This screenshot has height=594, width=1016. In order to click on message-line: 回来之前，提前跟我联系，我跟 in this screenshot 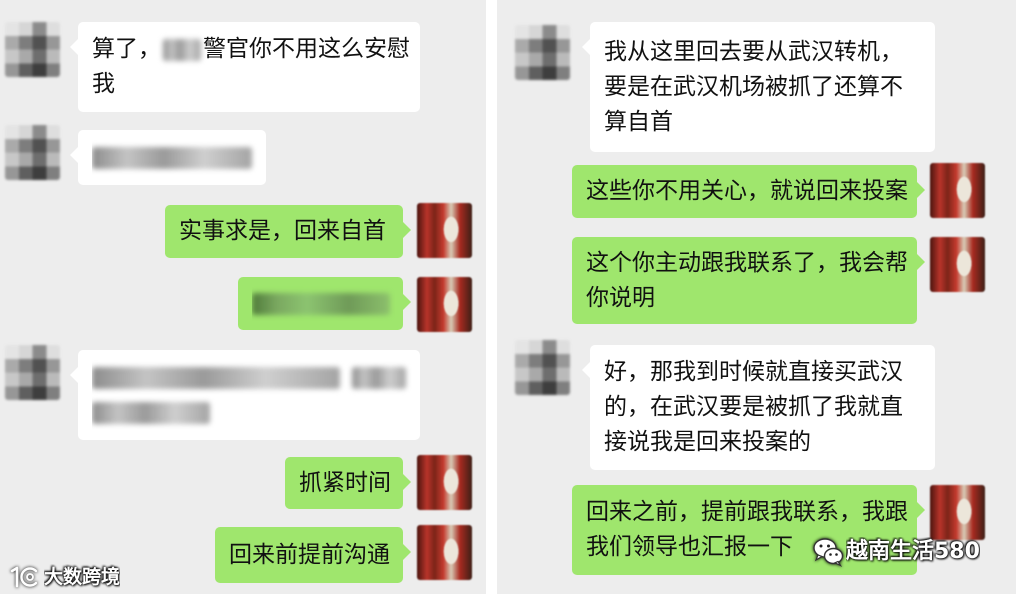, I will do `click(747, 512)`.